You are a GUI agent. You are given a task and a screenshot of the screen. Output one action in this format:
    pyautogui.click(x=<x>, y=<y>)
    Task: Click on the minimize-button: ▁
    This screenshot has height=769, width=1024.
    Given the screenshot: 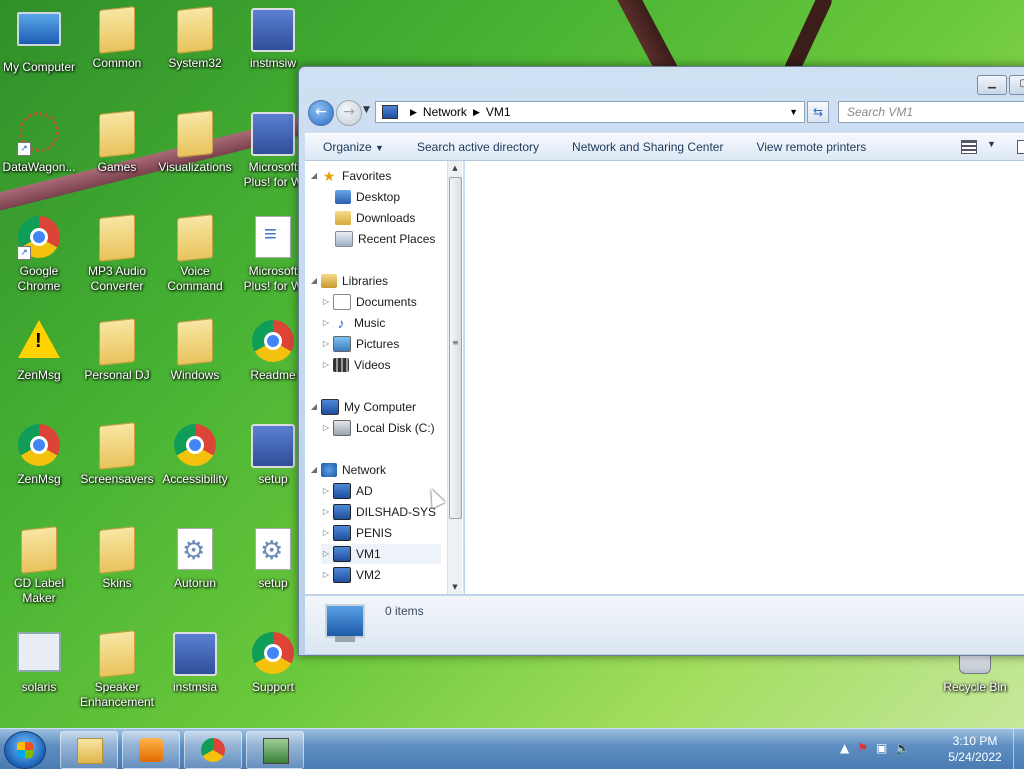 What is the action you would take?
    pyautogui.click(x=992, y=85)
    